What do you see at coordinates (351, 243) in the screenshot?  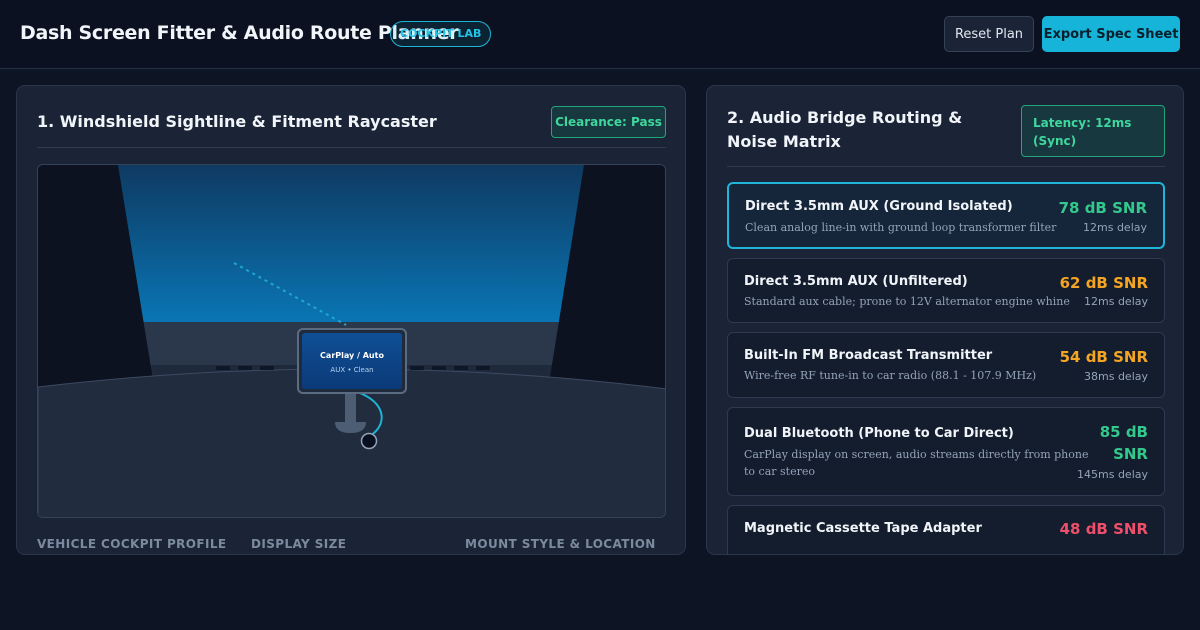 I see `windshield` at bounding box center [351, 243].